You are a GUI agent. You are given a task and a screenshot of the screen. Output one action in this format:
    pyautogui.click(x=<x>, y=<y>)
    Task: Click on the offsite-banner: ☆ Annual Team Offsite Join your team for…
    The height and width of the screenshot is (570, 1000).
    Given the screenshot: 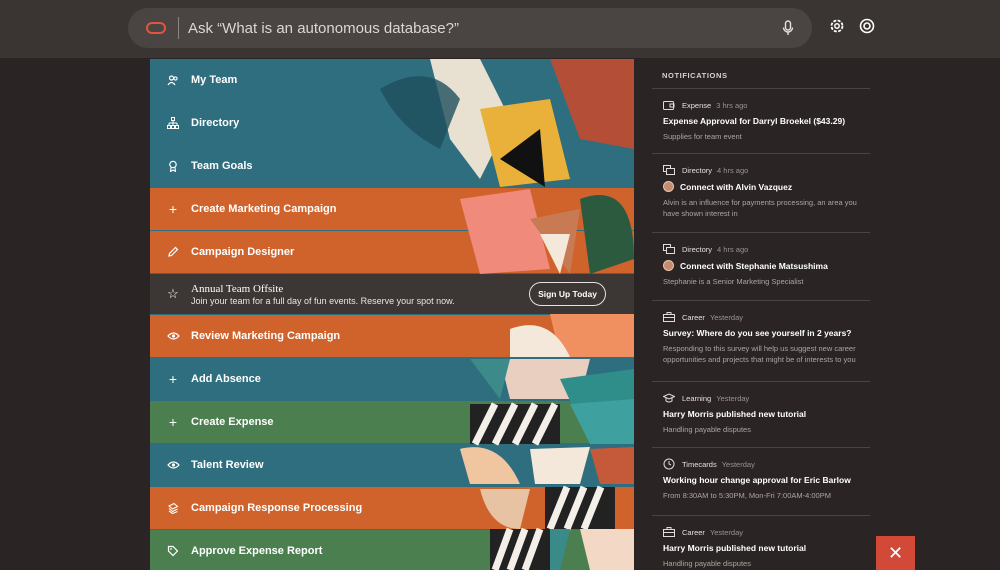 What is the action you would take?
    pyautogui.click(x=392, y=294)
    